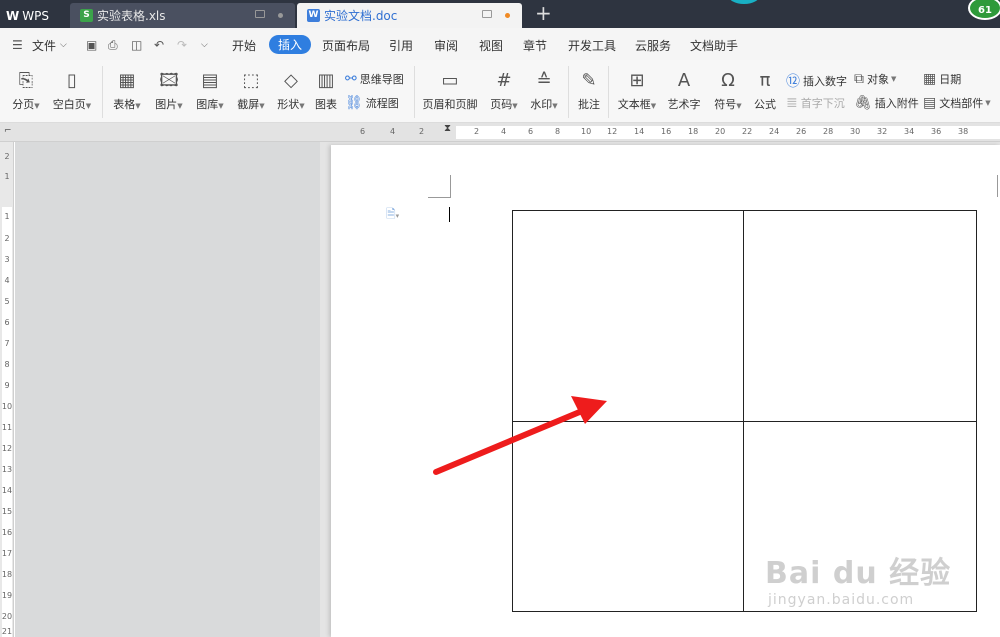 The image size is (1000, 637). Describe the element at coordinates (520, 435) in the screenshot. I see `annotation-arrow-icon` at that location.